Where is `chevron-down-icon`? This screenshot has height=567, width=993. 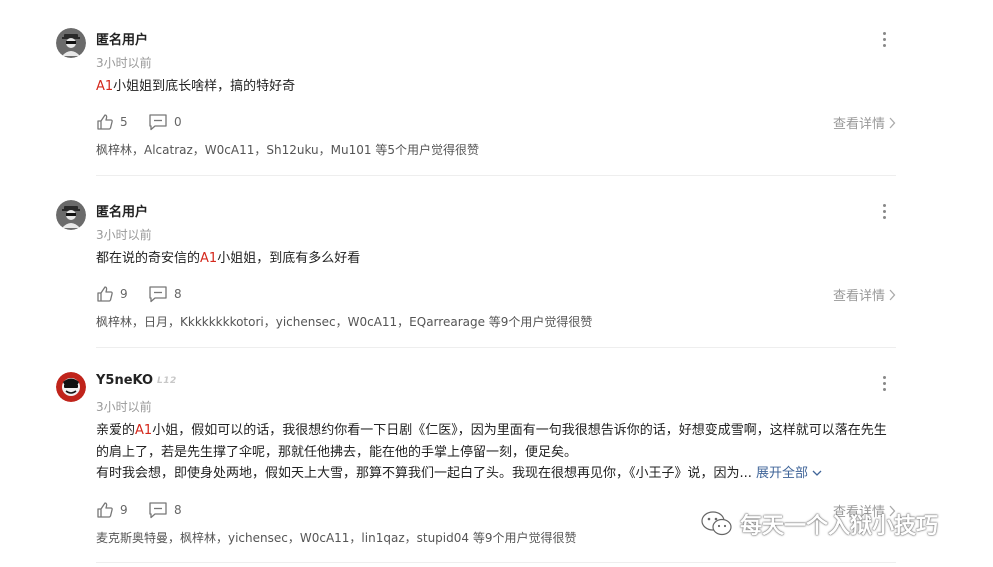
chevron-down-icon is located at coordinates (817, 473).